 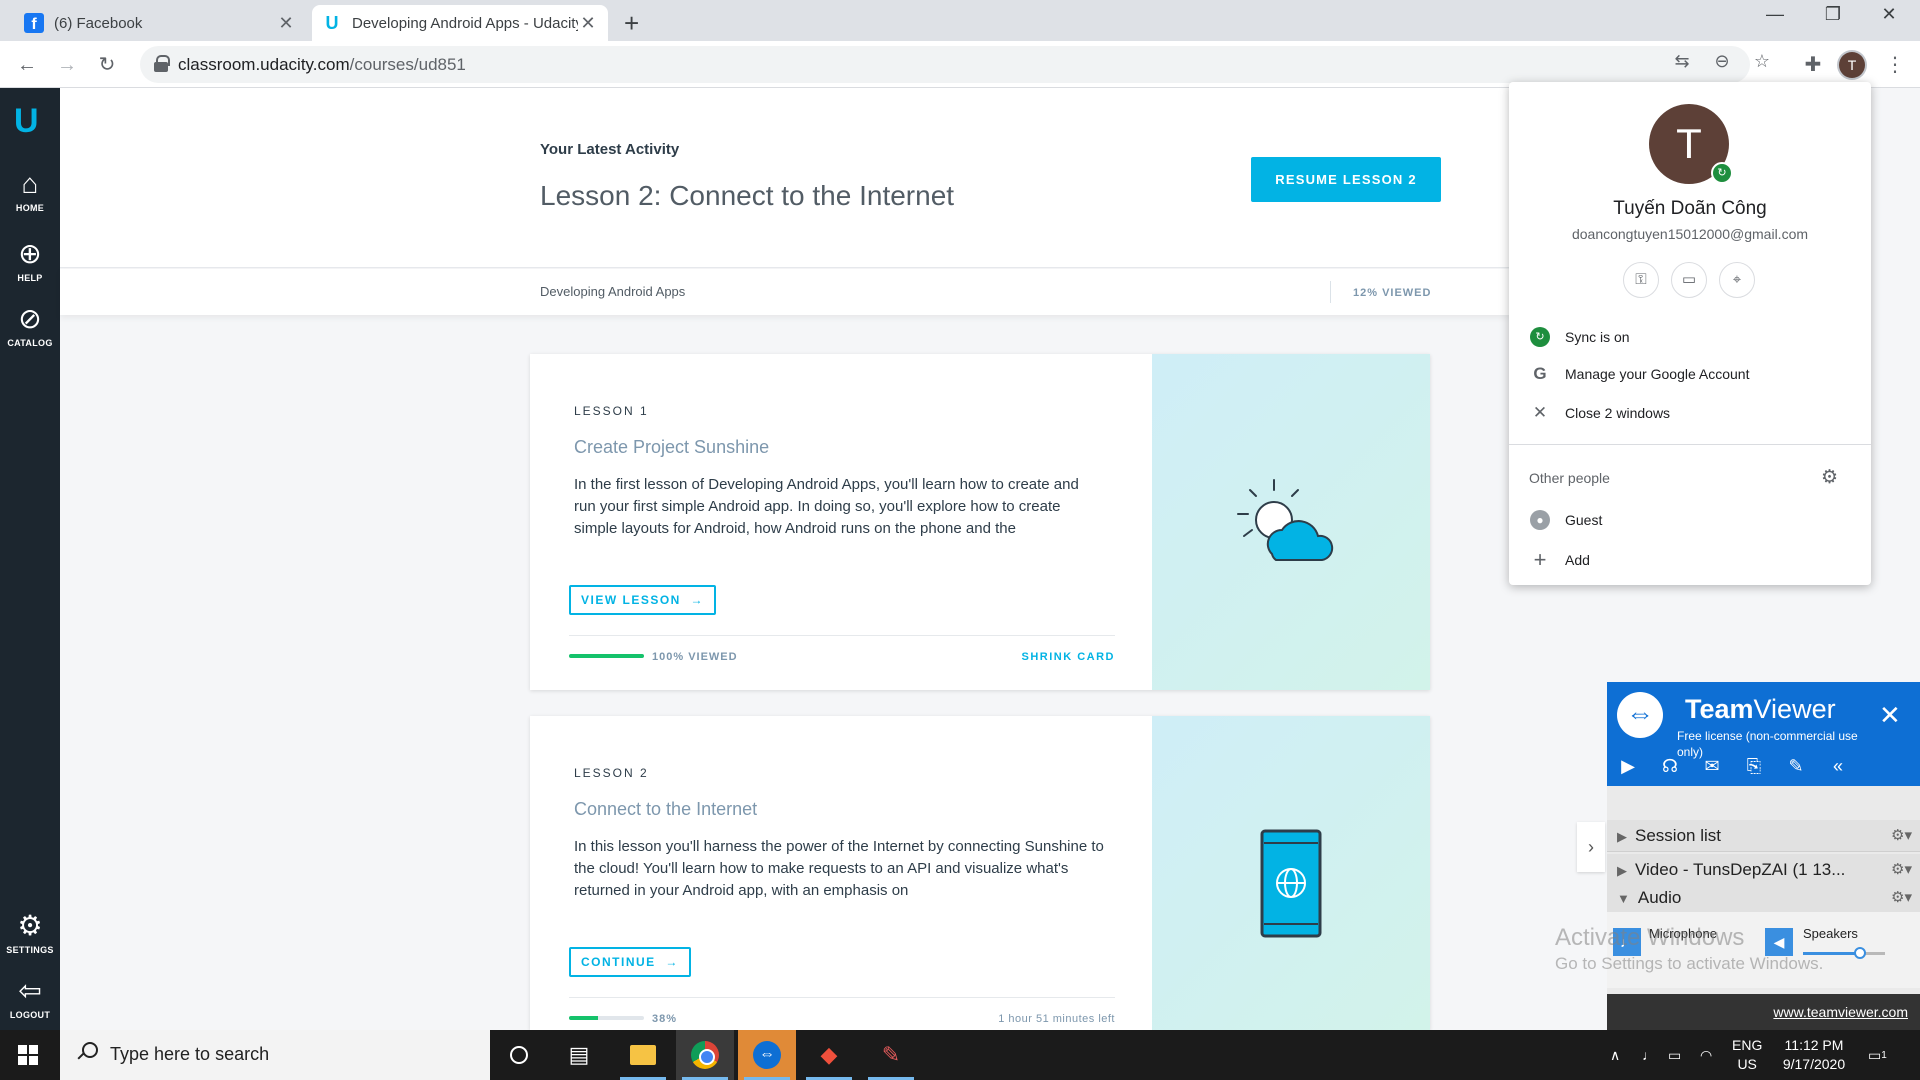 What do you see at coordinates (1346, 179) in the screenshot?
I see `resume-lesson-button: RESUME LESSON 2` at bounding box center [1346, 179].